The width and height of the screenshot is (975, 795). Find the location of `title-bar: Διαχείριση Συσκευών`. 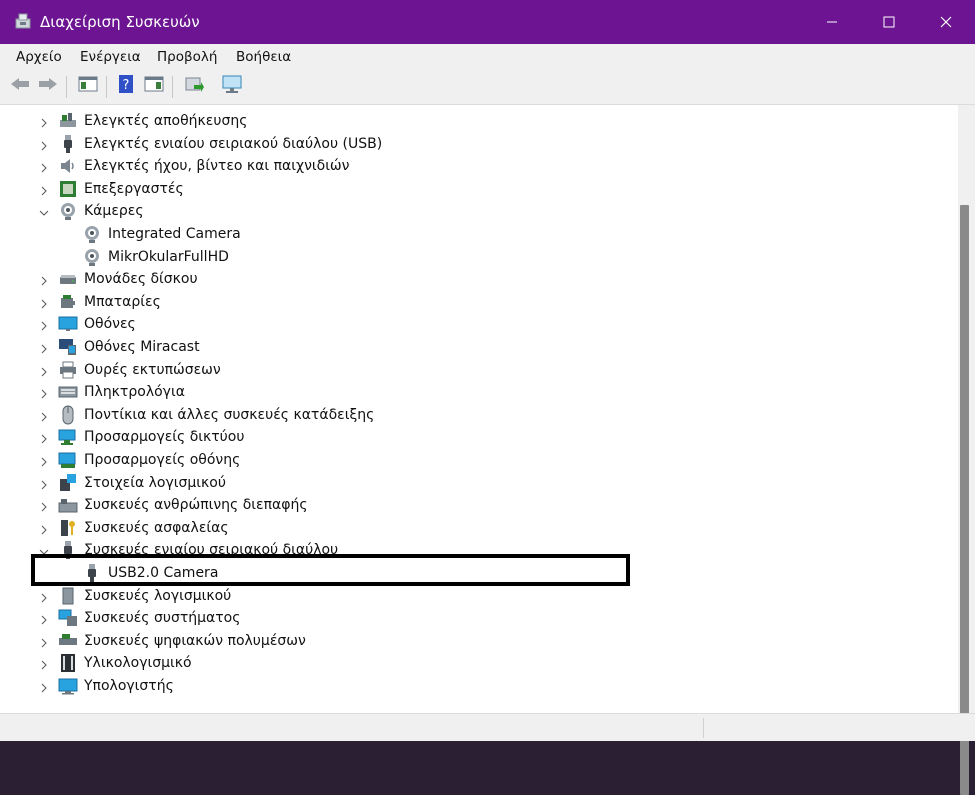

title-bar: Διαχείριση Συσκευών is located at coordinates (487, 22).